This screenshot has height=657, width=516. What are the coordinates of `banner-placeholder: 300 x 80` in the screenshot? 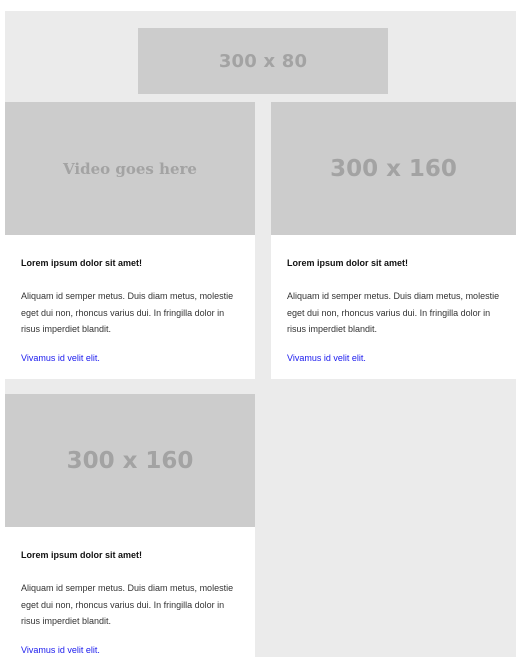 It's located at (263, 61).